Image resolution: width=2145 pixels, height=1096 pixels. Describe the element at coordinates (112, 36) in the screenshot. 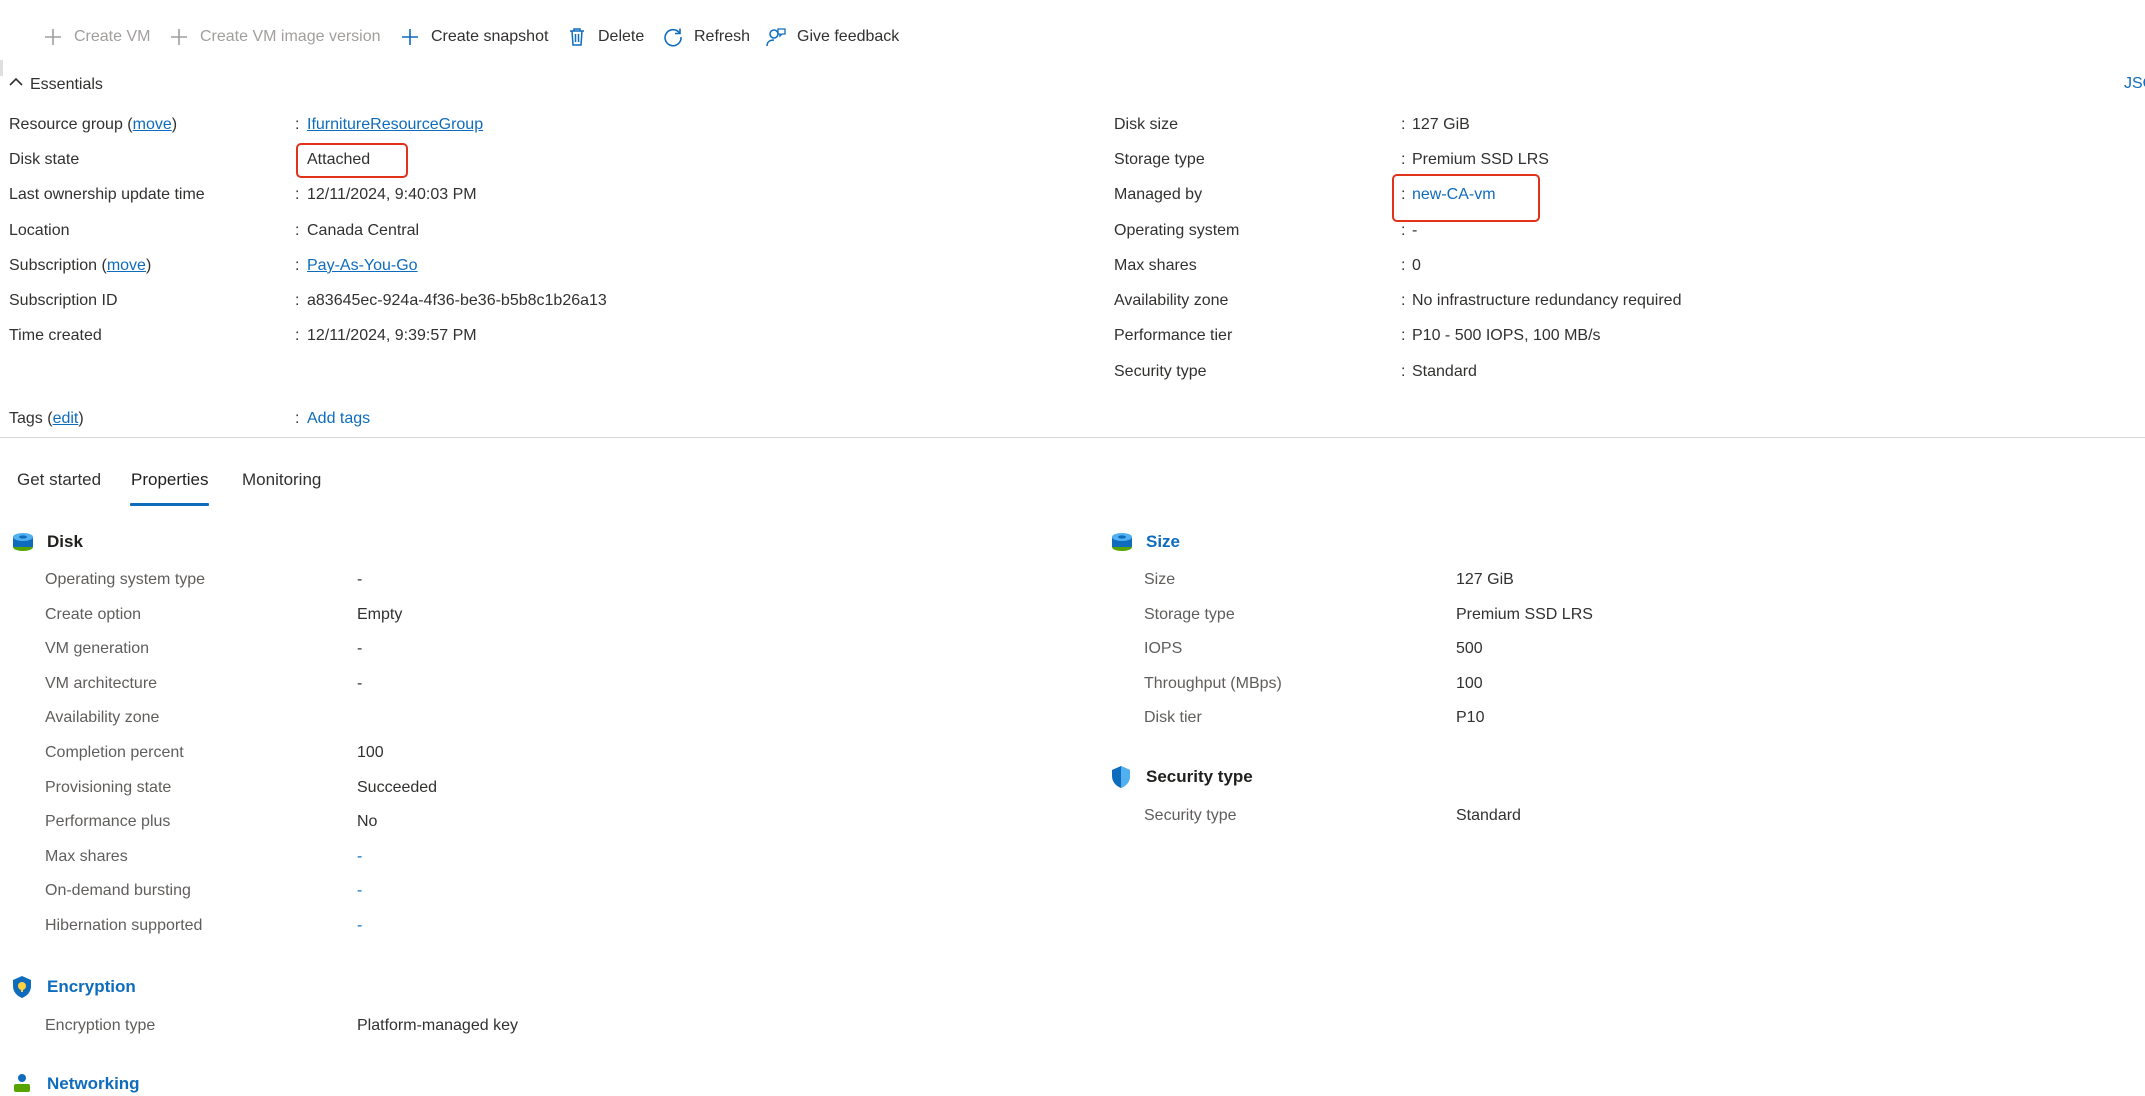

I see `create-vm-label: Create VM` at that location.